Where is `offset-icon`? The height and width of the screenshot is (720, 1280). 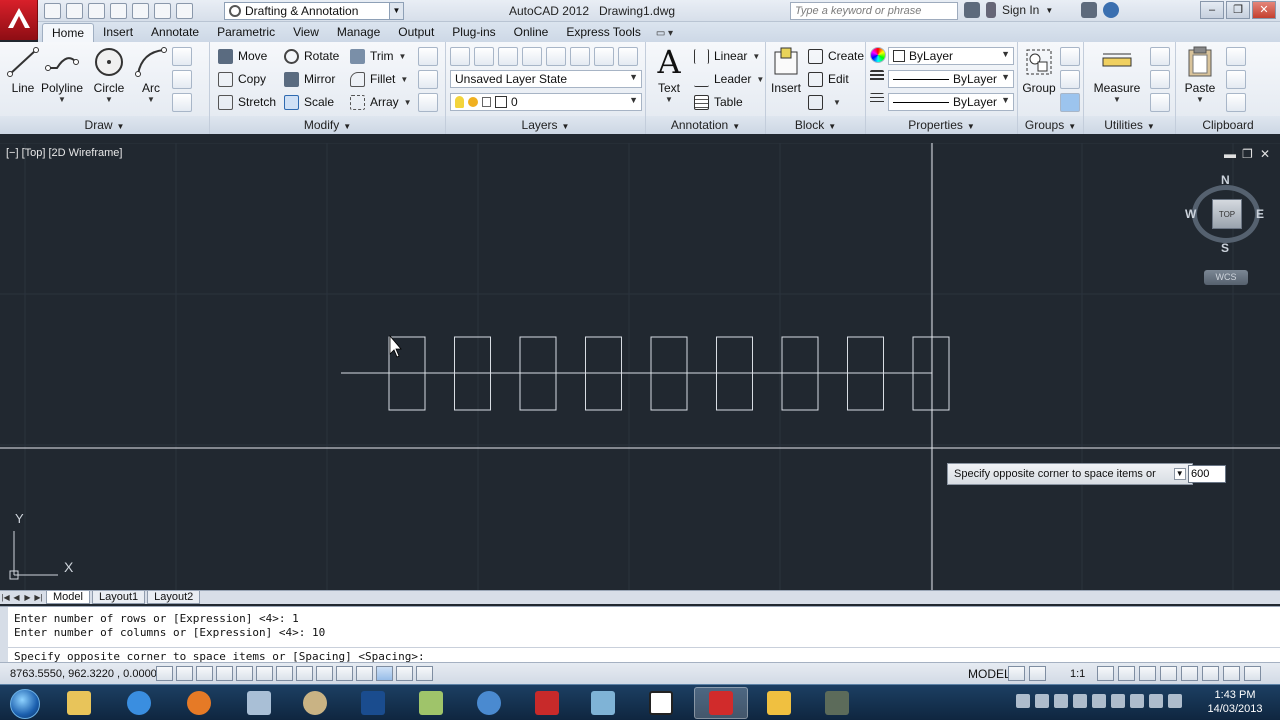
offset-icon is located at coordinates (428, 102).